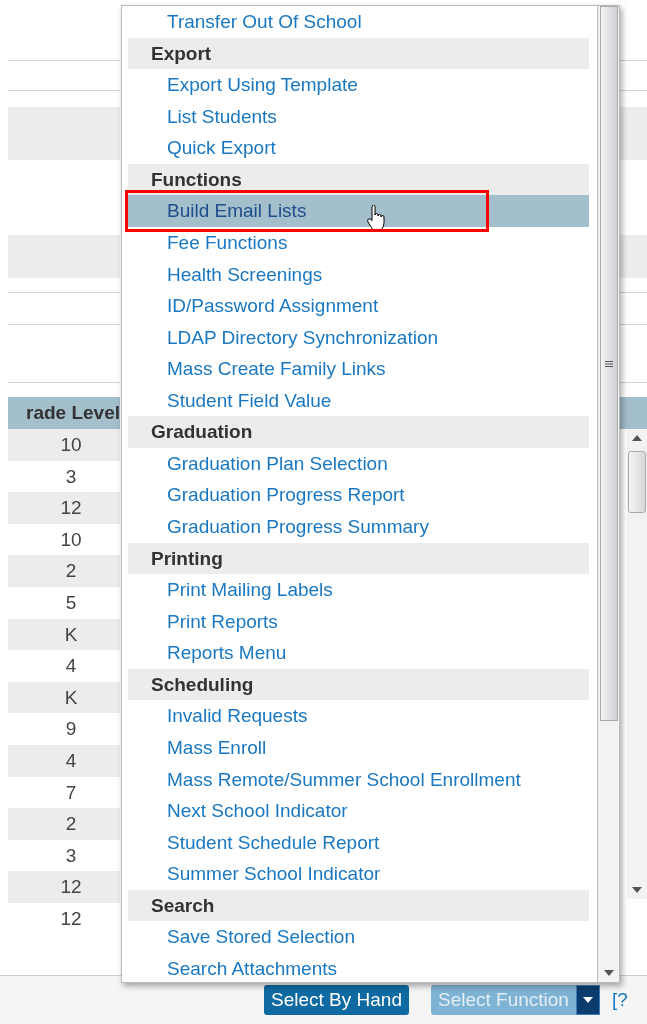 Image resolution: width=647 pixels, height=1024 pixels. Describe the element at coordinates (358, 684) in the screenshot. I see `menu-group-header: Scheduling` at that location.